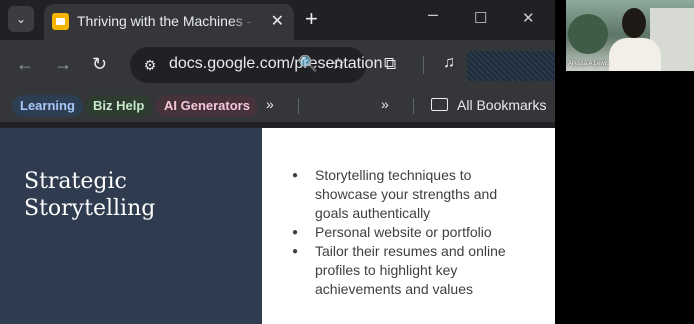 The width and height of the screenshot is (694, 324). I want to click on overflow-bookmarks-icon: », so click(385, 104).